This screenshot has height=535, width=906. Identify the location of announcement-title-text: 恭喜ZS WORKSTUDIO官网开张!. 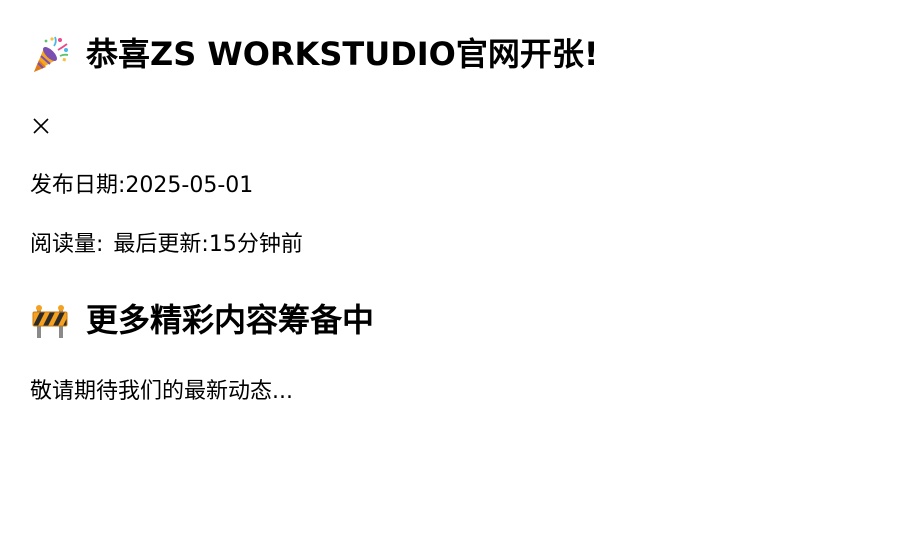
(342, 54).